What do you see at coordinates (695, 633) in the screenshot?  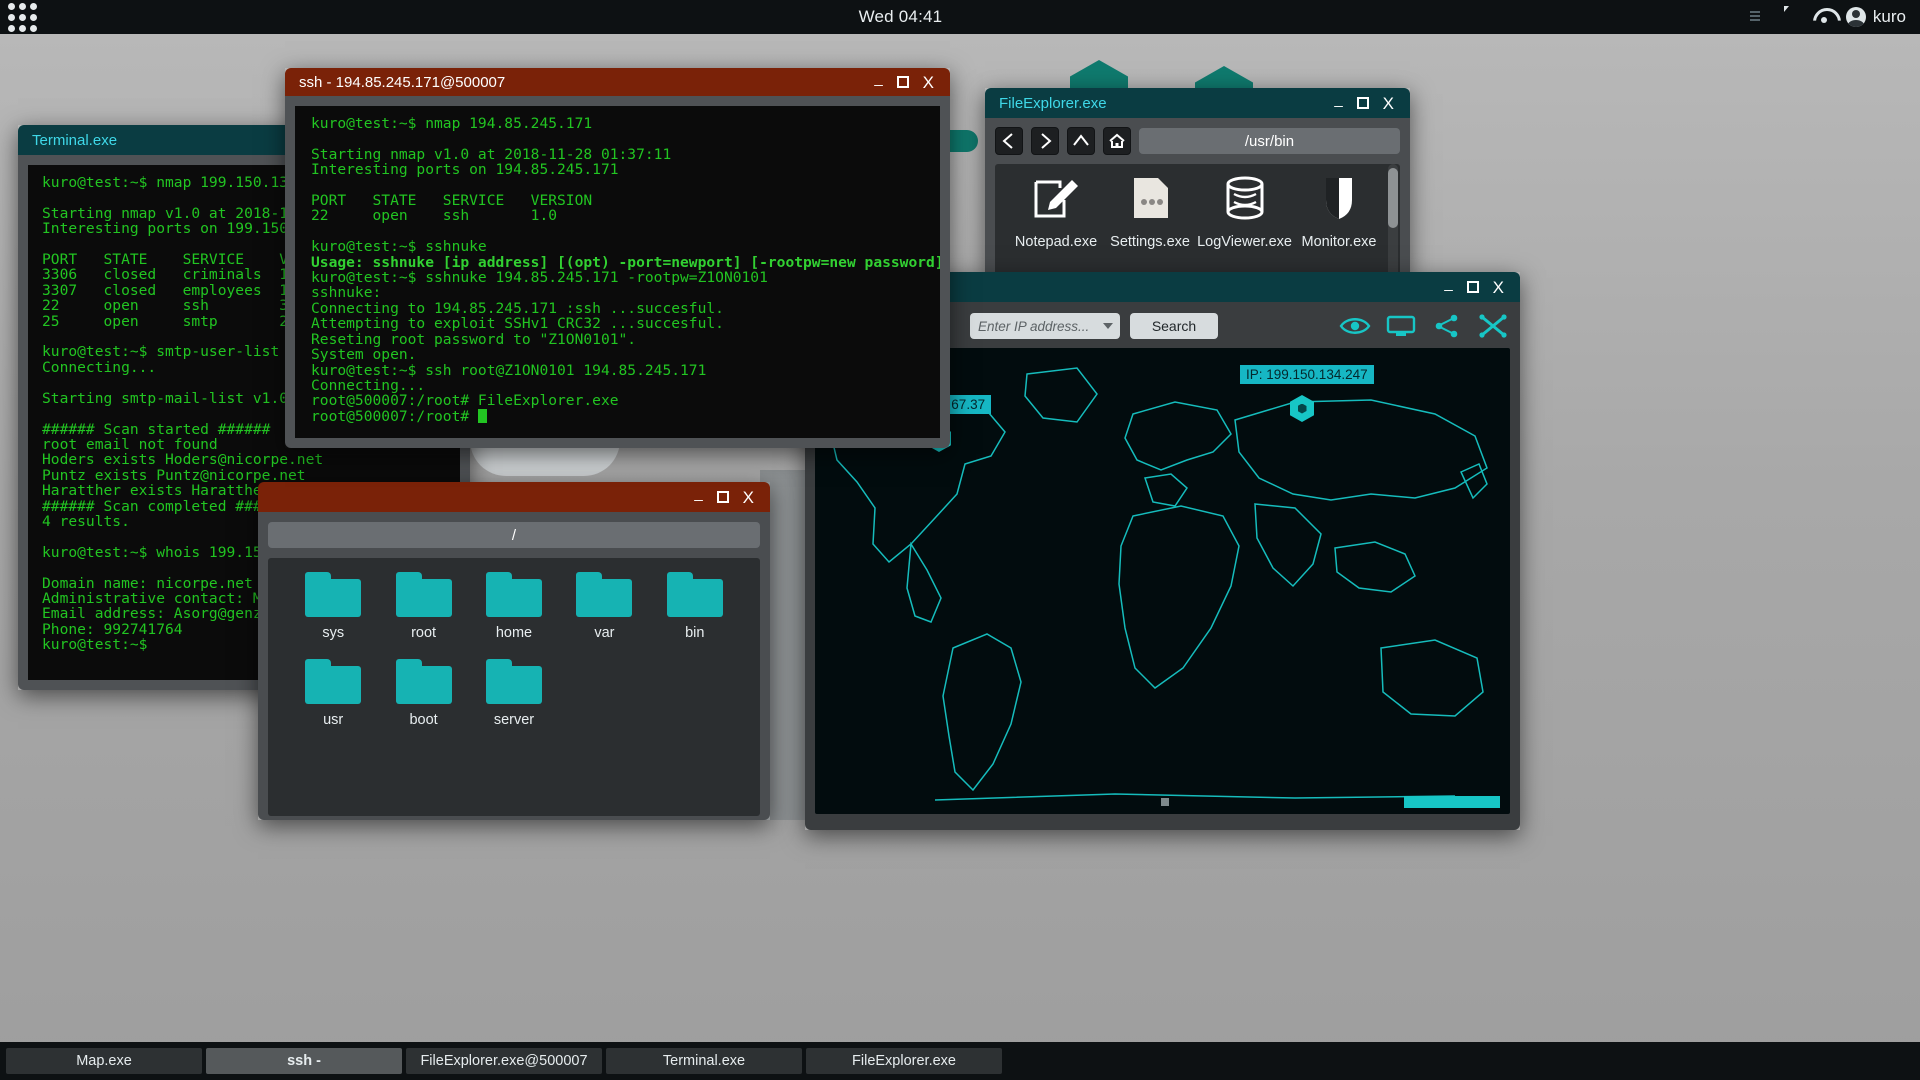 I see `fe-root-item-label: bin` at bounding box center [695, 633].